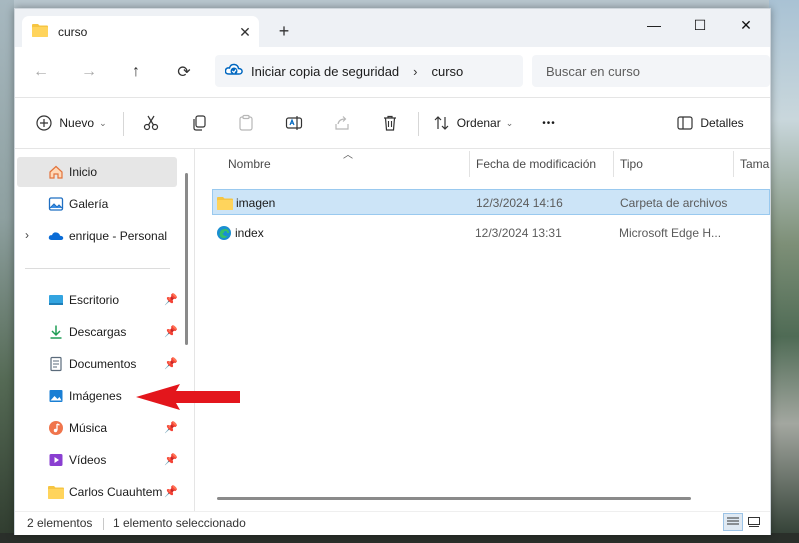  I want to click on desktop-icon, so click(56, 300).